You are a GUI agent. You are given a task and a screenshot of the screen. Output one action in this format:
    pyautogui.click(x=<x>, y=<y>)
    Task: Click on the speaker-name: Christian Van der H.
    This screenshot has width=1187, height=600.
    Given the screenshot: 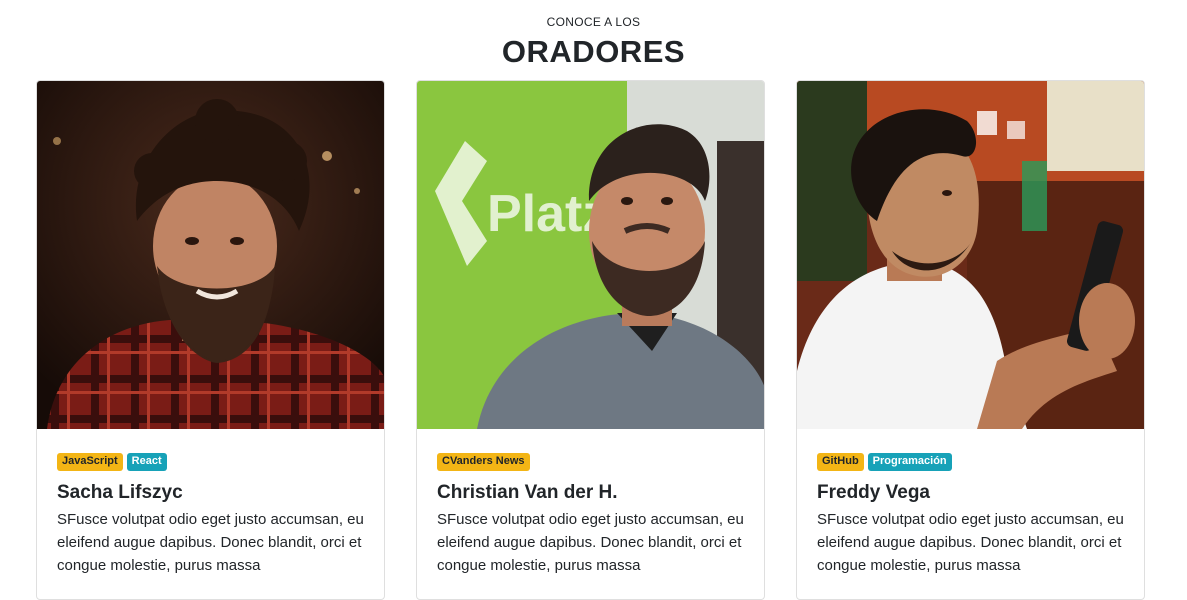 What is the action you would take?
    pyautogui.click(x=527, y=492)
    